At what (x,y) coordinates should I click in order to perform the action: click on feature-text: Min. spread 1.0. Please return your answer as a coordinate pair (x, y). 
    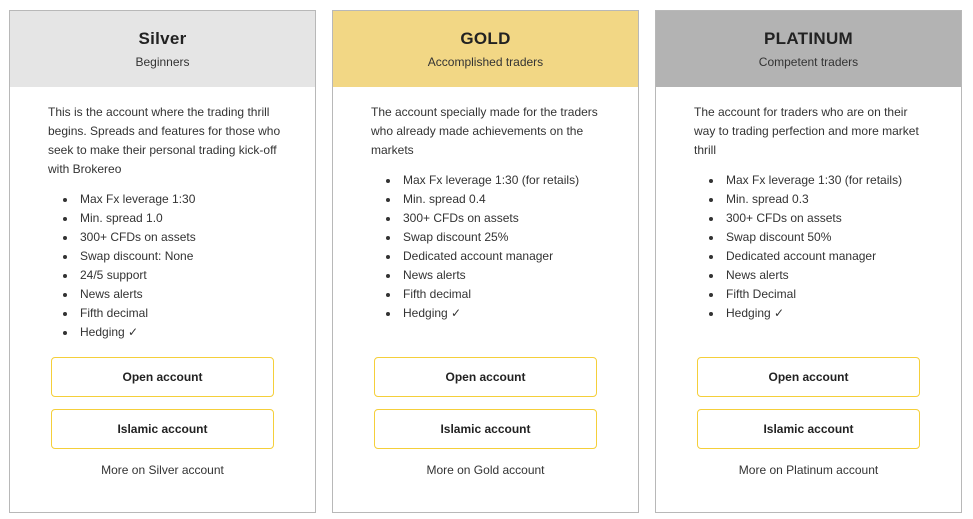
    Looking at the image, I should click on (121, 218).